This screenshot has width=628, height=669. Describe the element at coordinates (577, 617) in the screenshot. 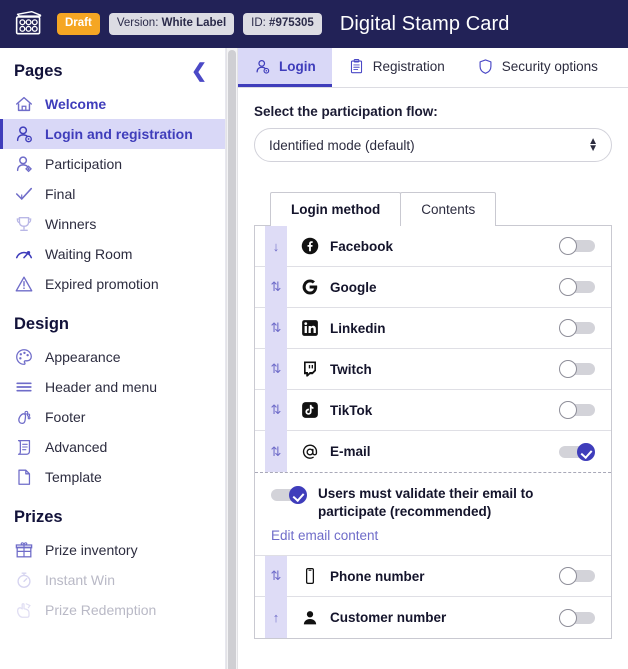

I see `toggle-customer-number` at that location.